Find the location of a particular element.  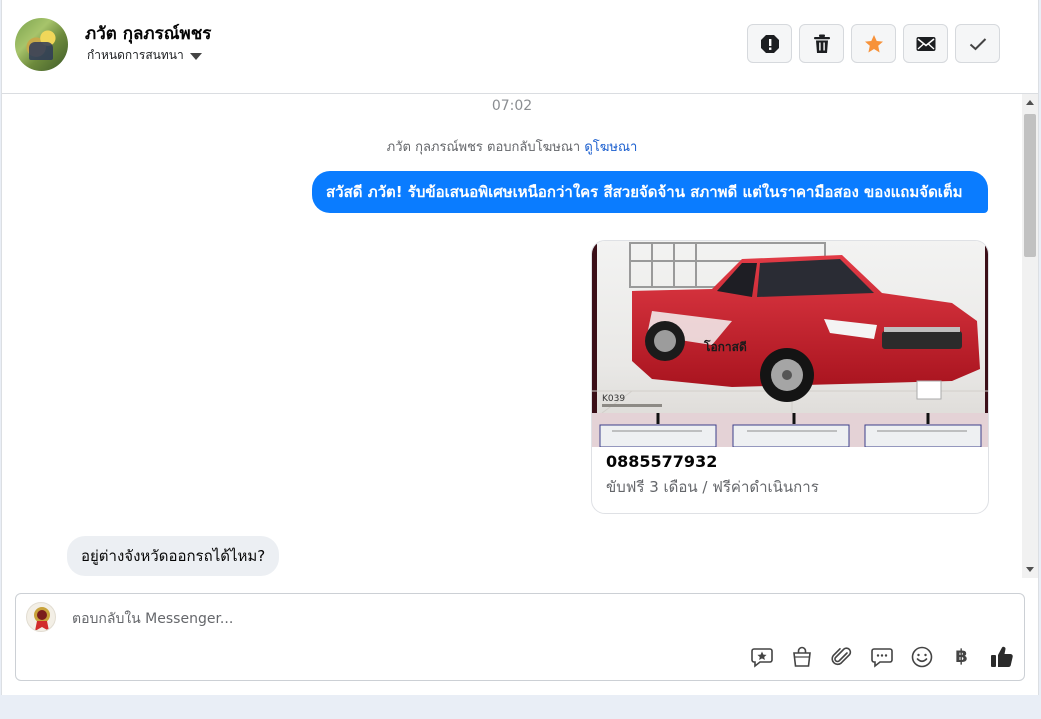

star-icon is located at coordinates (873, 43).